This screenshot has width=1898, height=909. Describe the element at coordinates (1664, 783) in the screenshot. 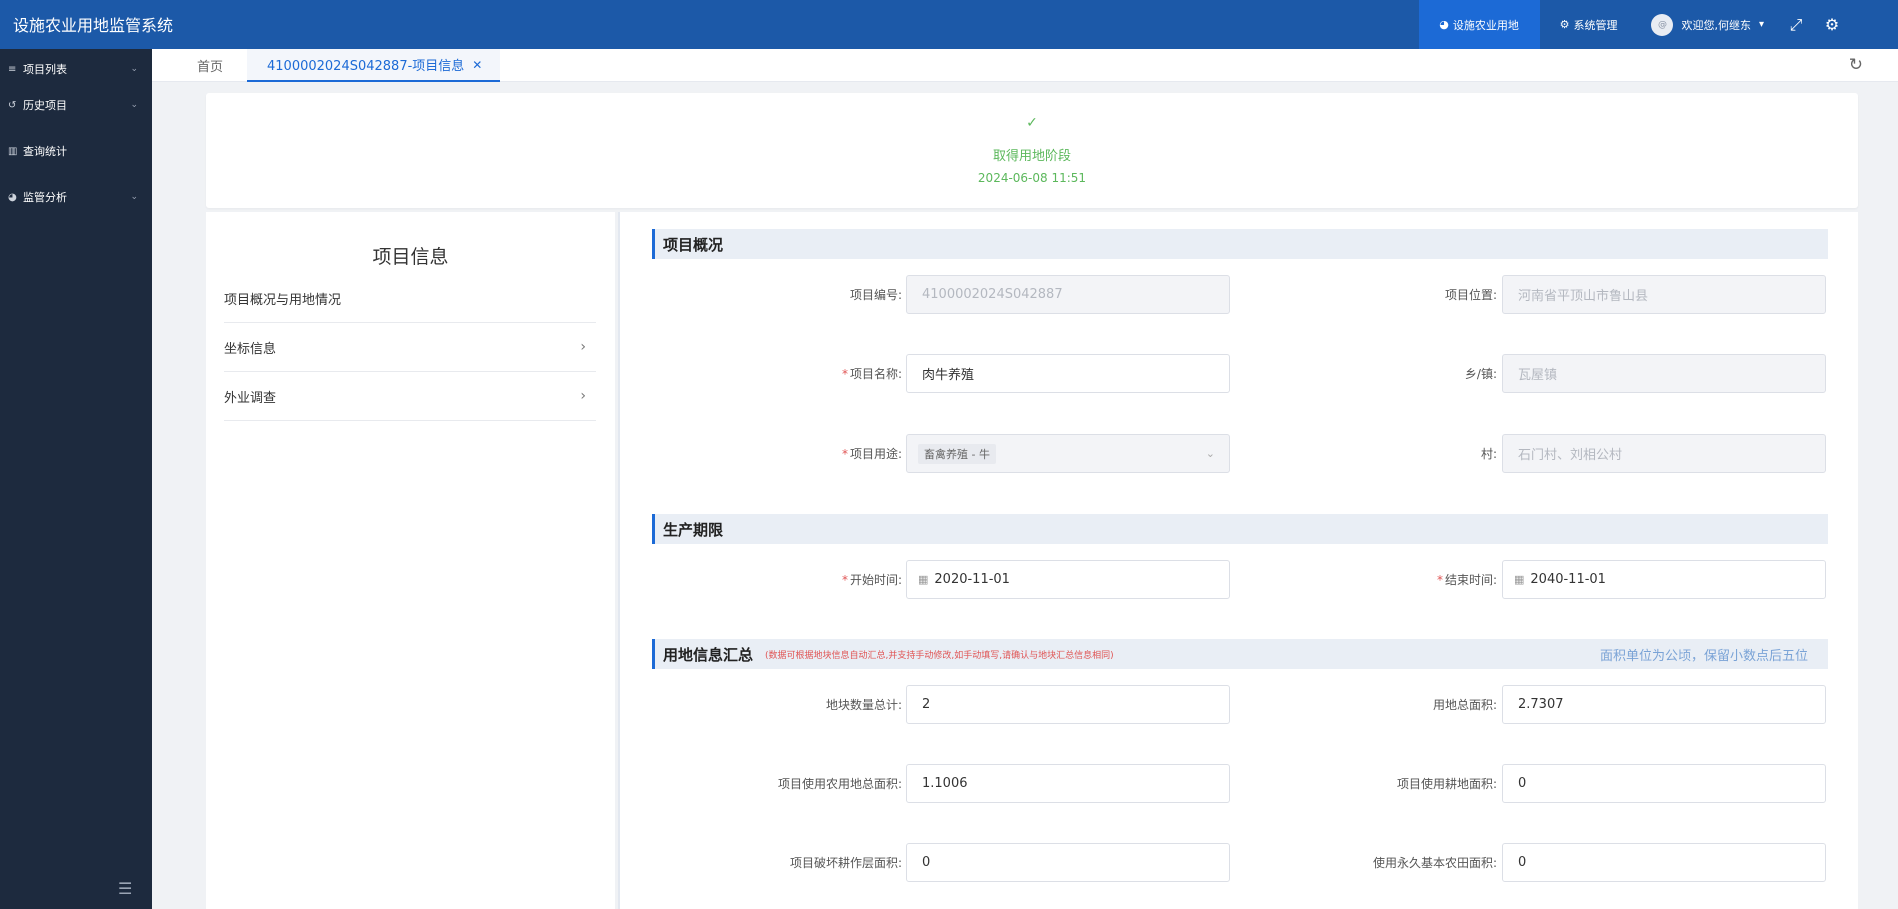

I see `cultivated-area-input: 0` at that location.